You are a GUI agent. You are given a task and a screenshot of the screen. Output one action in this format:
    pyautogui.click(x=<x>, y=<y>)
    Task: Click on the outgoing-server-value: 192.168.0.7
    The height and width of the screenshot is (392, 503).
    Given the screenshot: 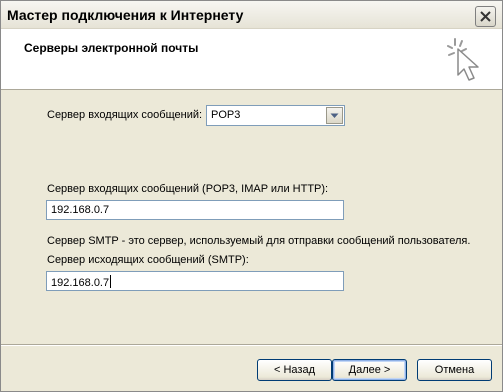 What is the action you would take?
    pyautogui.click(x=80, y=283)
    